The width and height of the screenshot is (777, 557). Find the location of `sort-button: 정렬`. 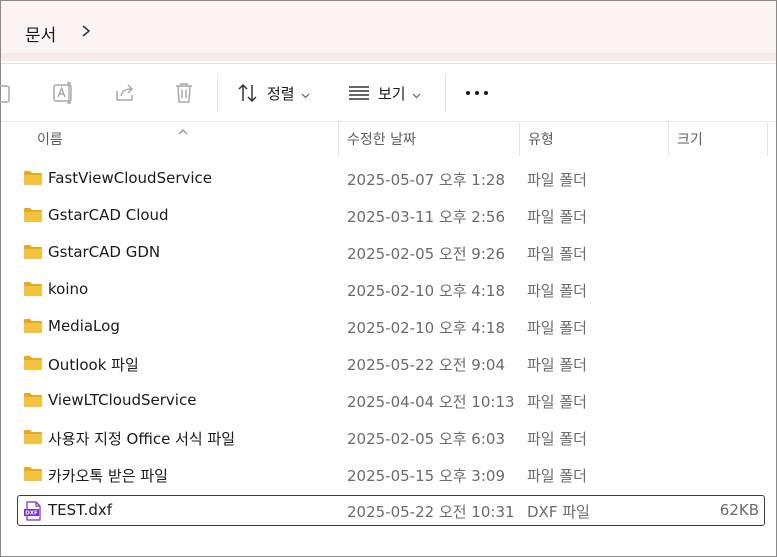

sort-button: 정렬 is located at coordinates (273, 93).